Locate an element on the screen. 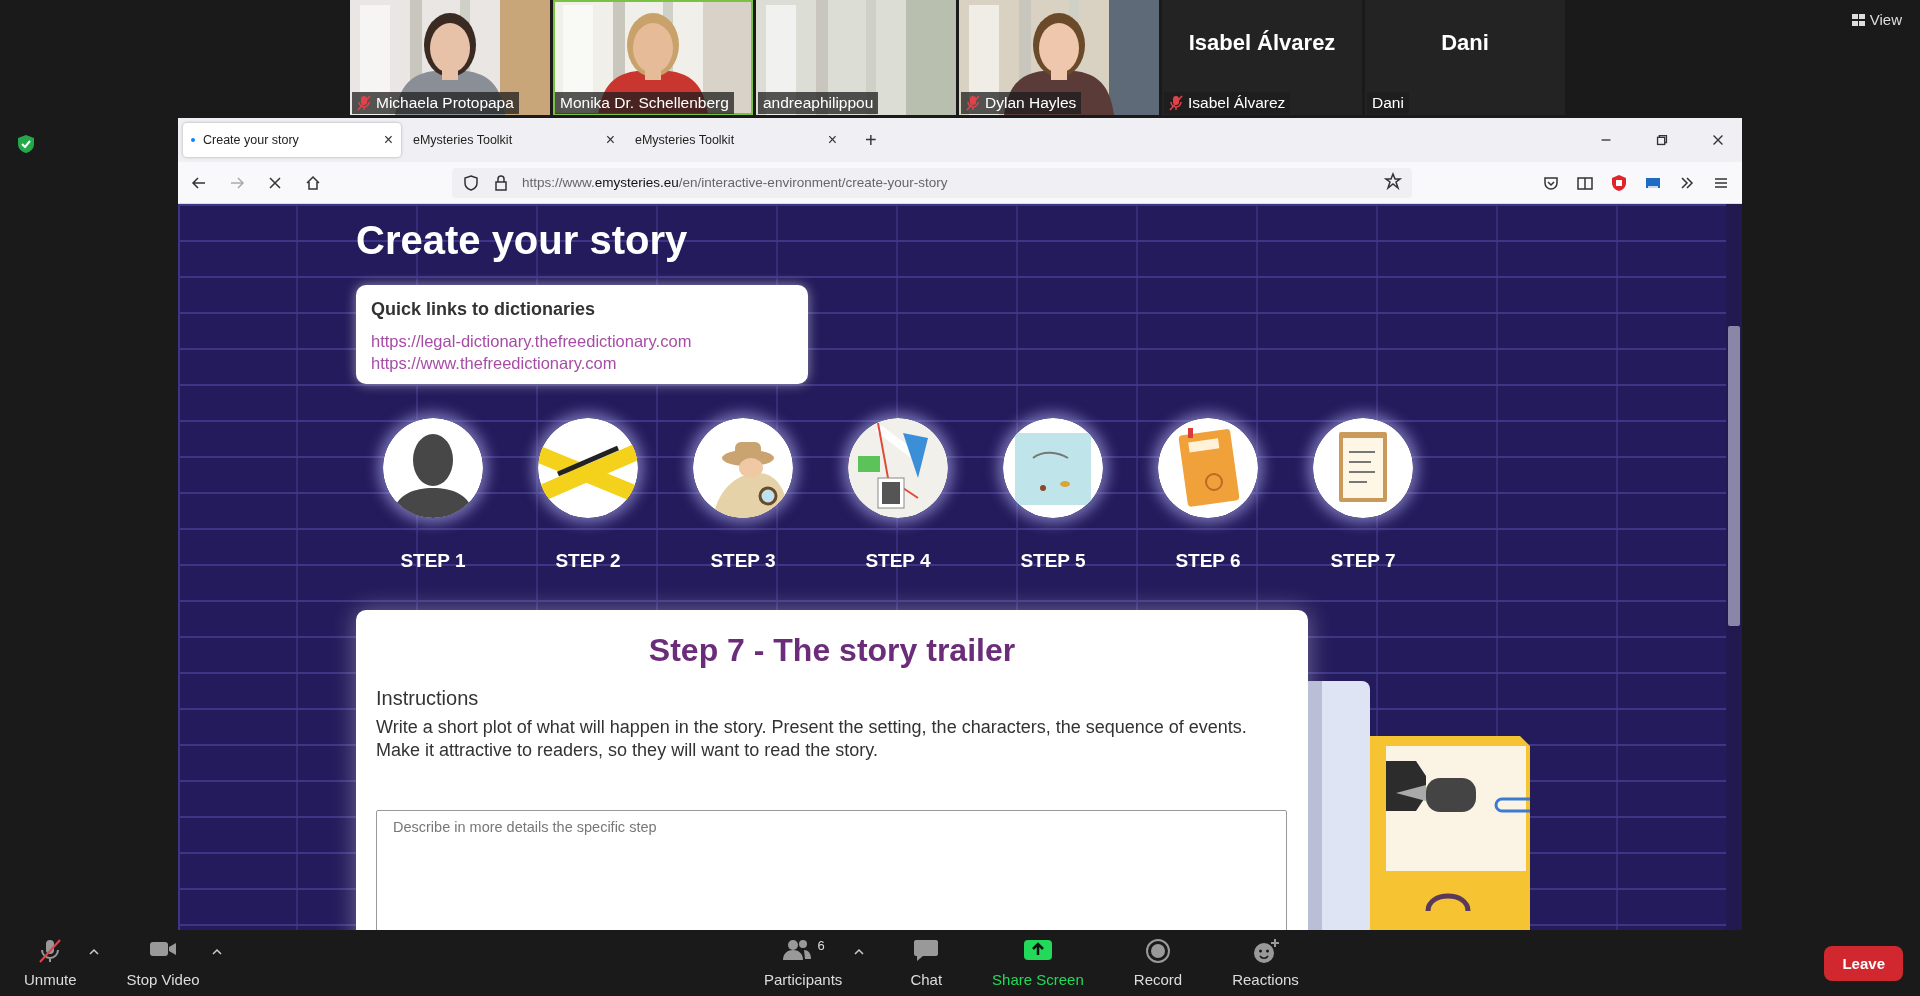  toolbar-button: Stop Video is located at coordinates (163, 963).